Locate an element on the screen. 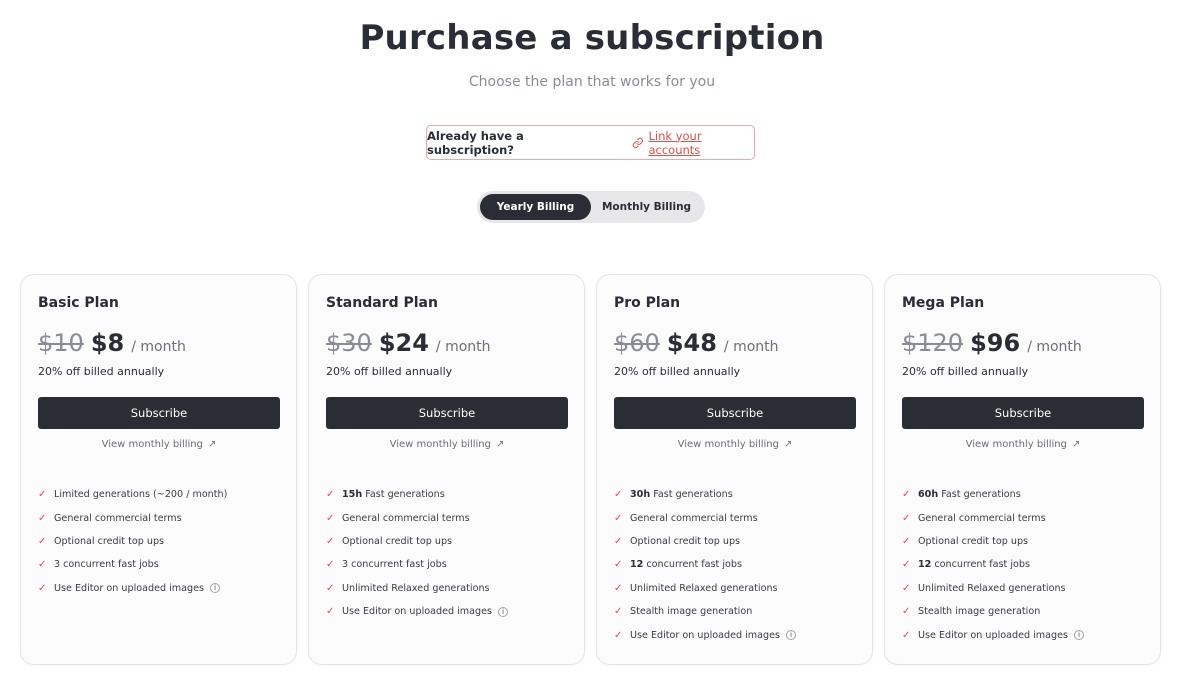 This screenshot has width=1184, height=678. price-row: $60 $48 / month is located at coordinates (696, 343).